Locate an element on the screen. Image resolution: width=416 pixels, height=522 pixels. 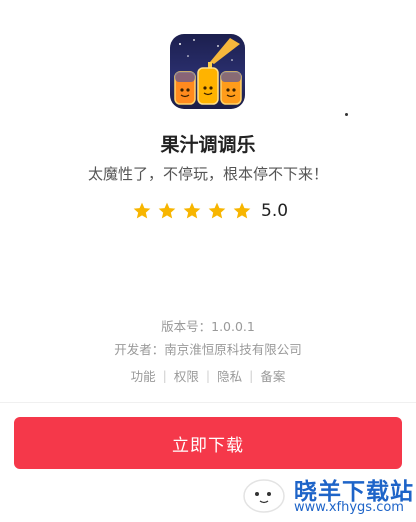
rating-value: 5.0 is located at coordinates (275, 211).